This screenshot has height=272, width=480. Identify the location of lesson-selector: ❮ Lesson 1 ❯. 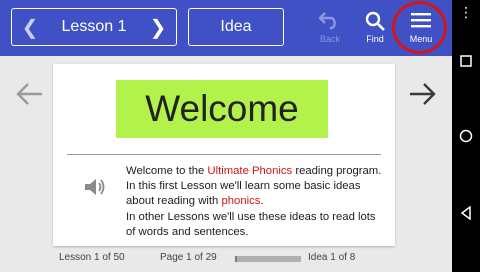
(94, 27).